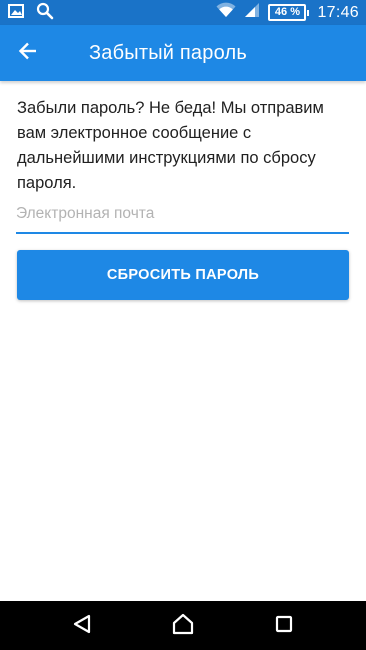 The image size is (366, 650). I want to click on wifi-icon, so click(226, 12).